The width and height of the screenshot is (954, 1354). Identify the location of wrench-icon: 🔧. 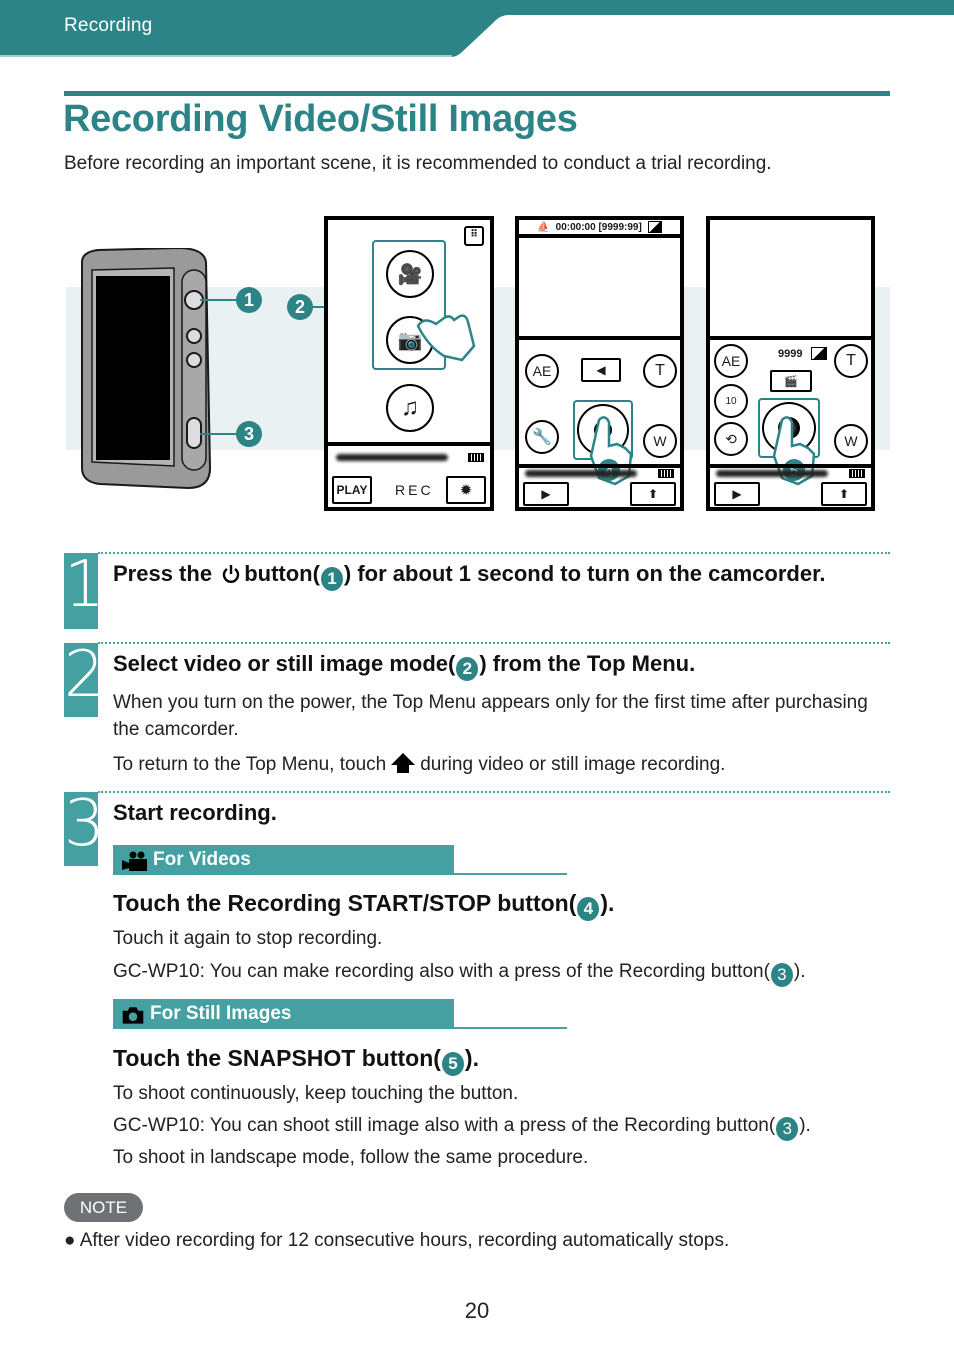
(542, 437).